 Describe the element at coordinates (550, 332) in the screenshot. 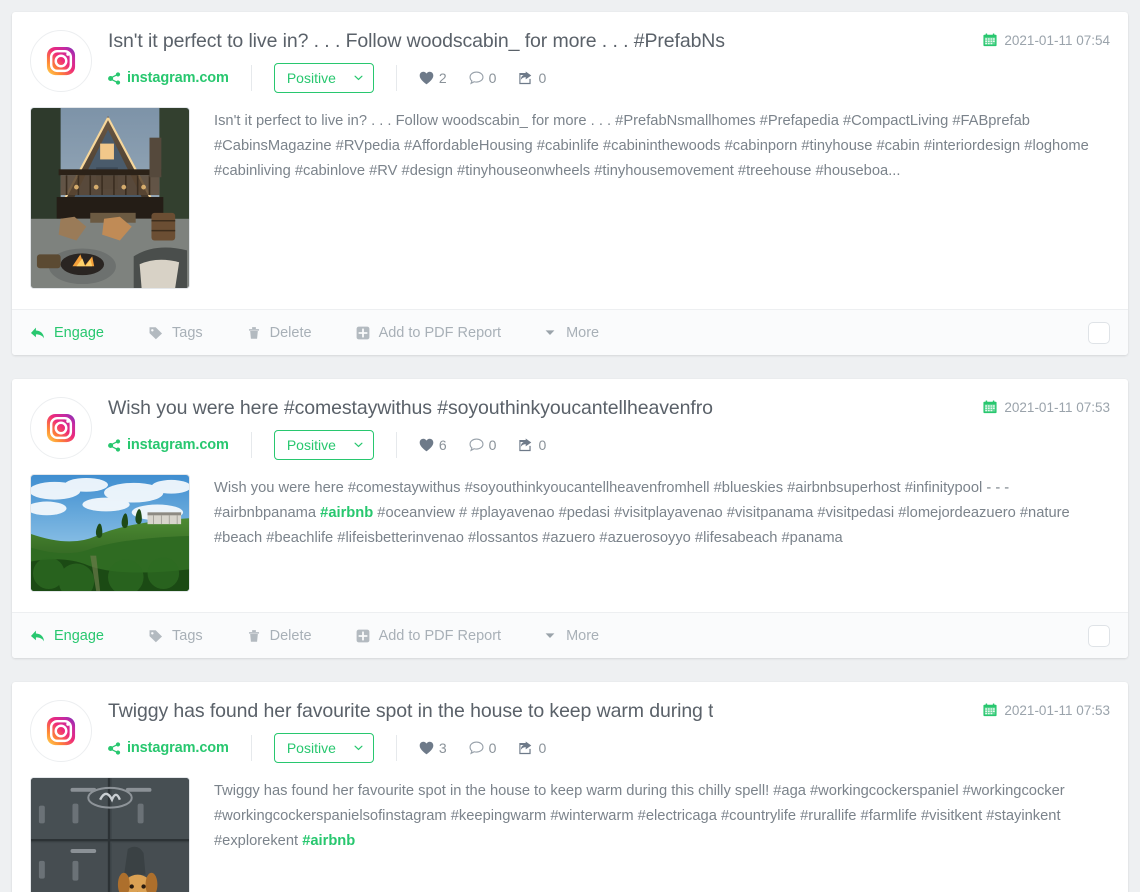

I see `caret-down-icon` at that location.